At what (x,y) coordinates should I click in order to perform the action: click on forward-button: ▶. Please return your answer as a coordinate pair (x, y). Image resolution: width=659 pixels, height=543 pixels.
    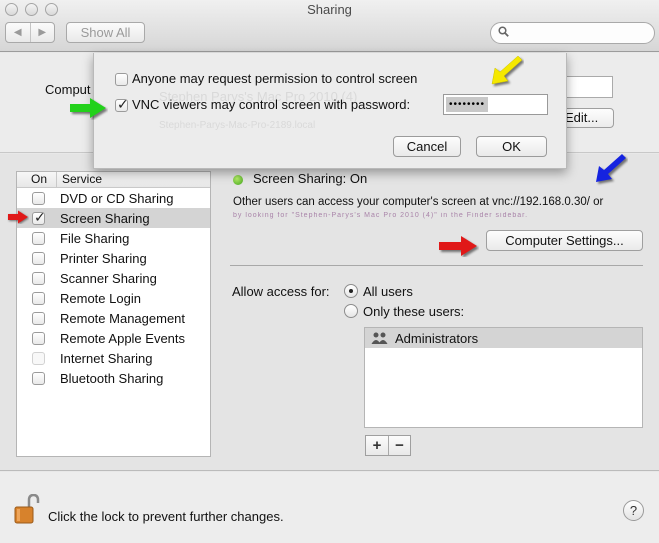
    Looking at the image, I should click on (42, 32).